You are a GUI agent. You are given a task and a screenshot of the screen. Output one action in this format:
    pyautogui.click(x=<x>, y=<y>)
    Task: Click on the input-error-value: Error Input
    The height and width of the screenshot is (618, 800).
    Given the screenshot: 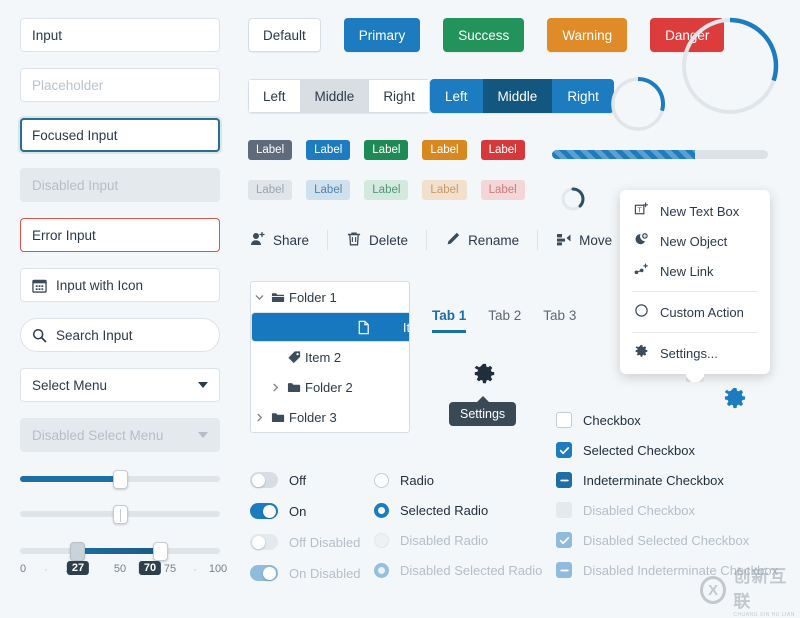 What is the action you would take?
    pyautogui.click(x=64, y=235)
    